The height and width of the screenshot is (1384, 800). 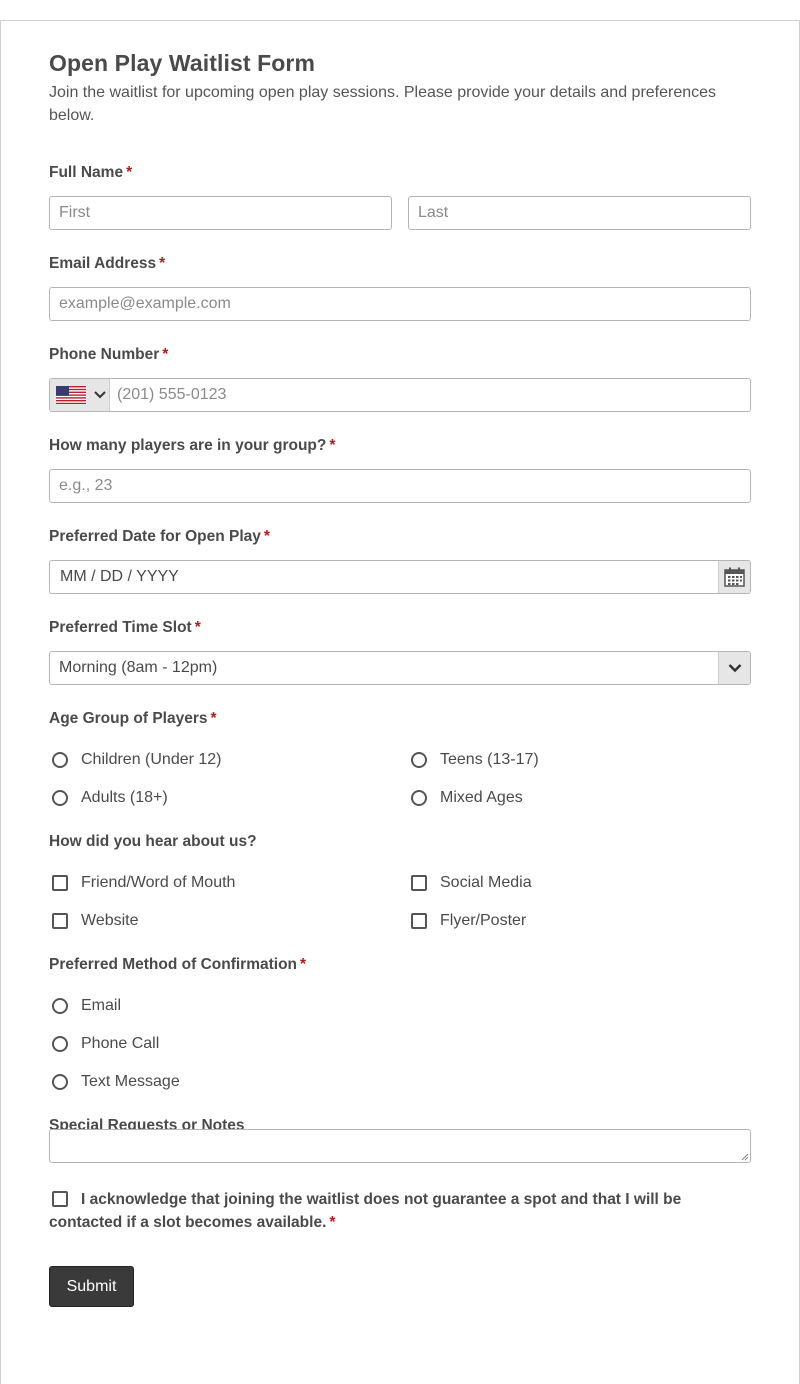 What do you see at coordinates (400, 486) in the screenshot?
I see `players-input: e.g., 23` at bounding box center [400, 486].